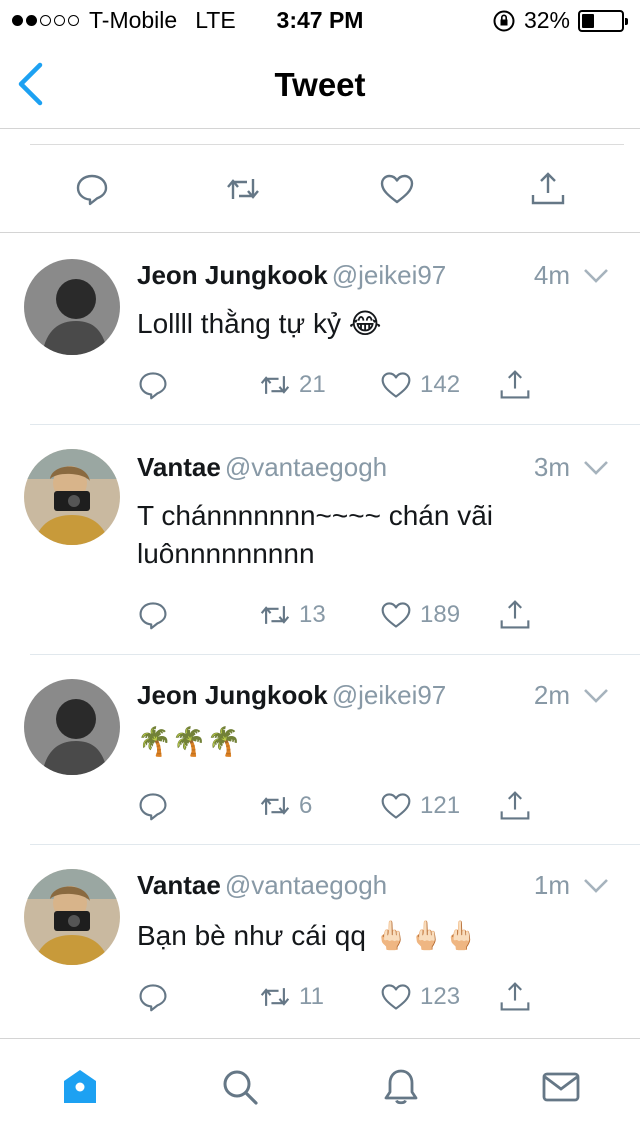  What do you see at coordinates (320, 1087) in the screenshot?
I see `tab-bar` at bounding box center [320, 1087].